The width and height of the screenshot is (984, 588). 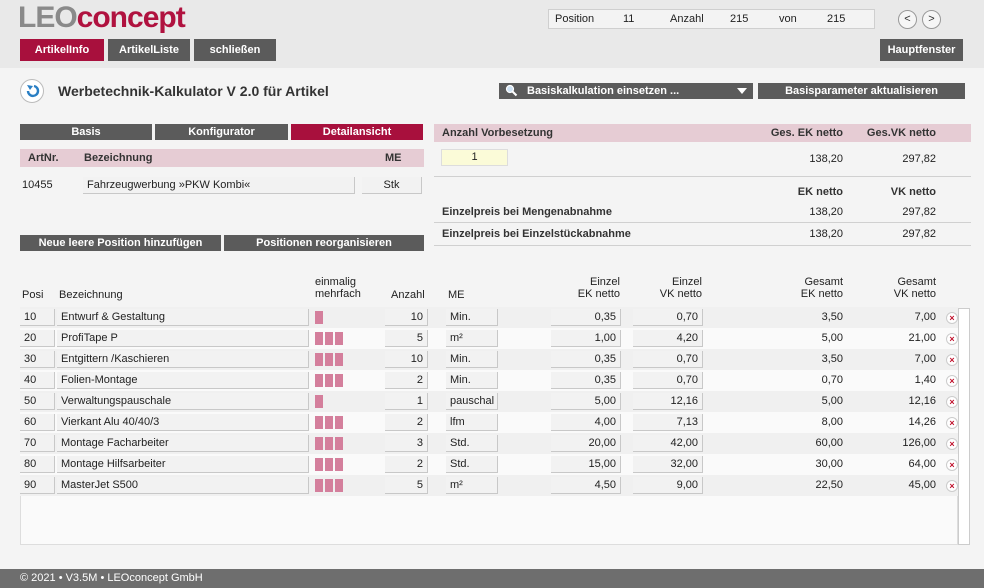 I want to click on vk-field: 42,00, so click(x=668, y=443).